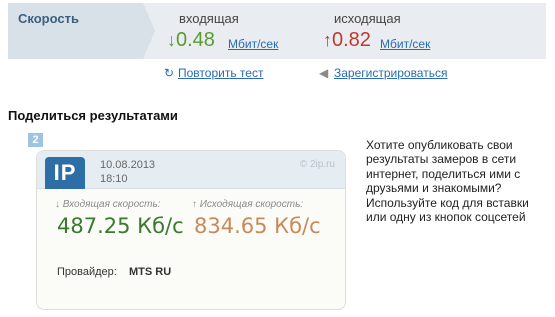  What do you see at coordinates (128, 165) in the screenshot?
I see `card-date: 10.08.2013` at bounding box center [128, 165].